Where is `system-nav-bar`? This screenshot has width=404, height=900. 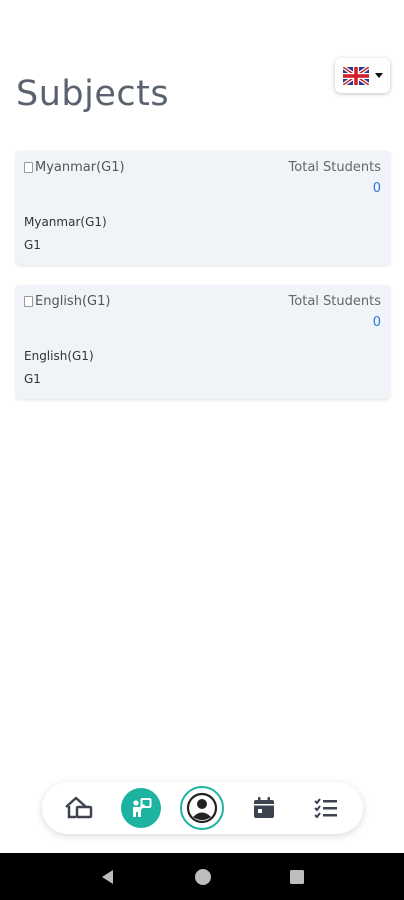 system-nav-bar is located at coordinates (202, 876).